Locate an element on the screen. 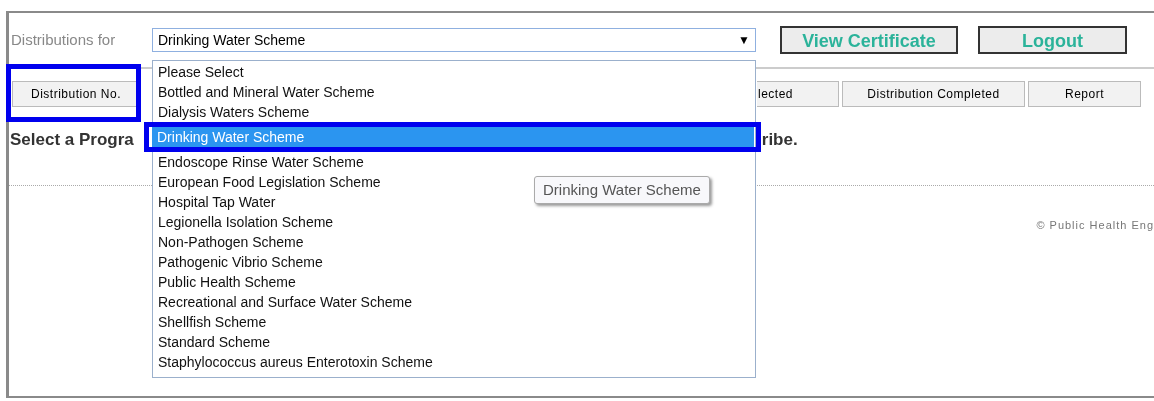 The width and height of the screenshot is (1154, 401). scheme-select: Drinking Water Scheme ▼ is located at coordinates (454, 40).